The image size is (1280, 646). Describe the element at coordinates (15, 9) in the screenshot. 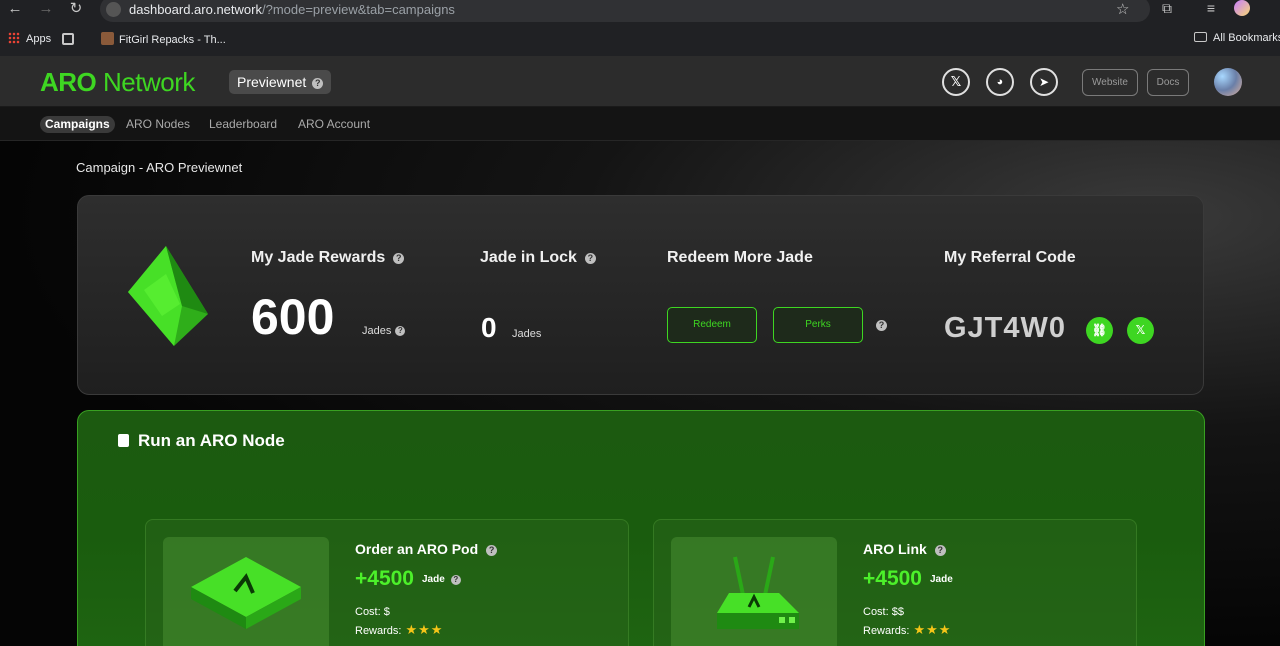

I see `back-icon: ←` at that location.